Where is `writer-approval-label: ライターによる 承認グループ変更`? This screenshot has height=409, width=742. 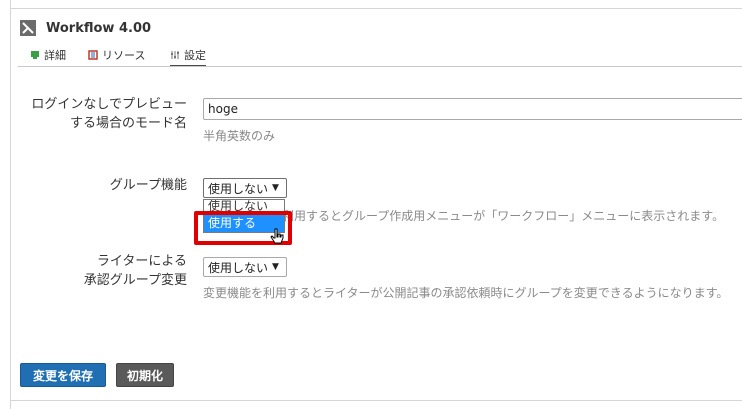 writer-approval-label: ライターによる 承認グループ変更 is located at coordinates (135, 271).